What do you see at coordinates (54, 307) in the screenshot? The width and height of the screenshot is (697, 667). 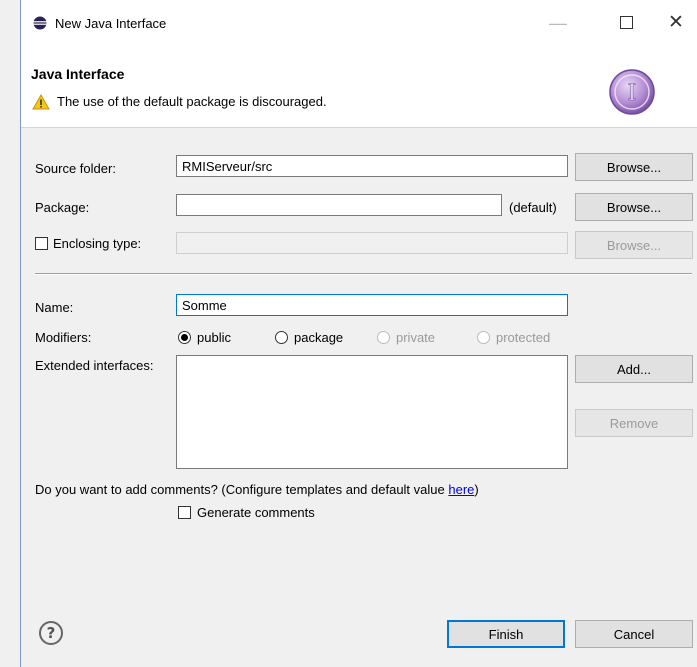 I see `name-label: Name:` at bounding box center [54, 307].